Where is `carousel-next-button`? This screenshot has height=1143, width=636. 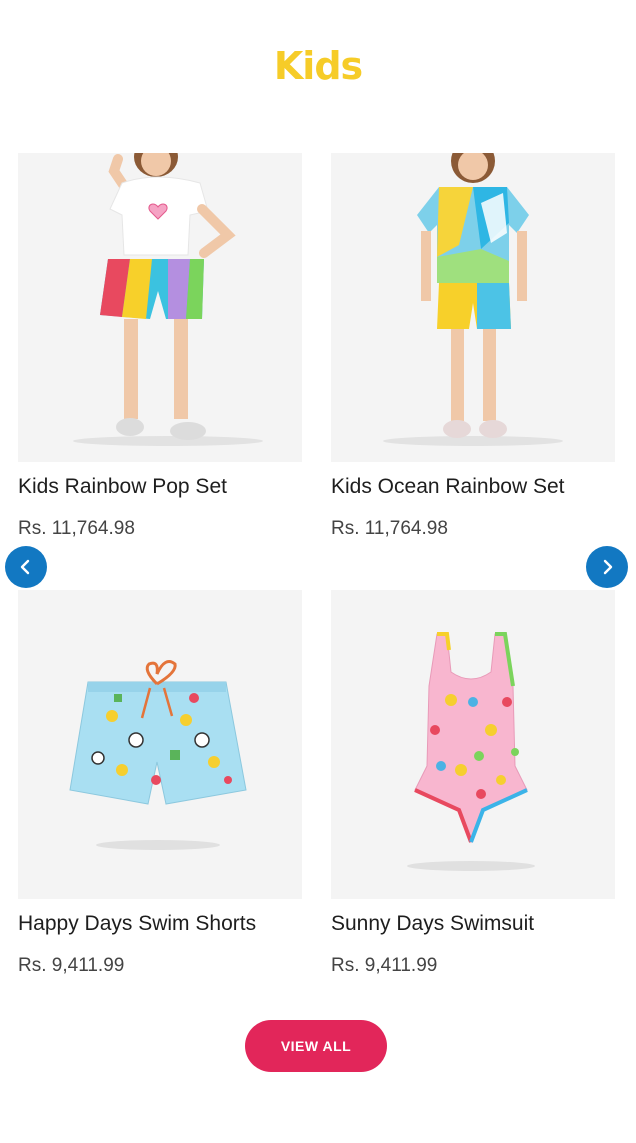 carousel-next-button is located at coordinates (607, 567).